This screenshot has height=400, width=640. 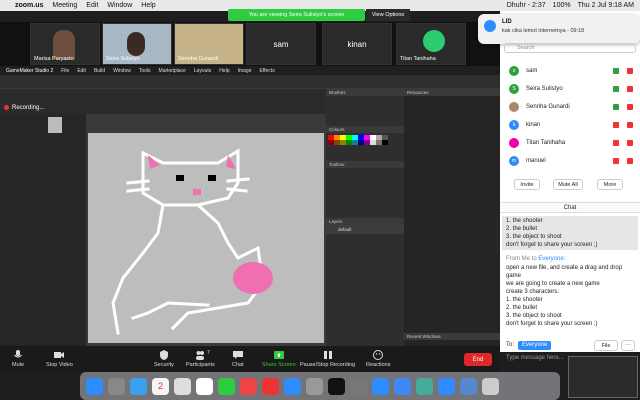 What do you see at coordinates (514, 71) in the screenshot?
I see `avatar: s` at bounding box center [514, 71].